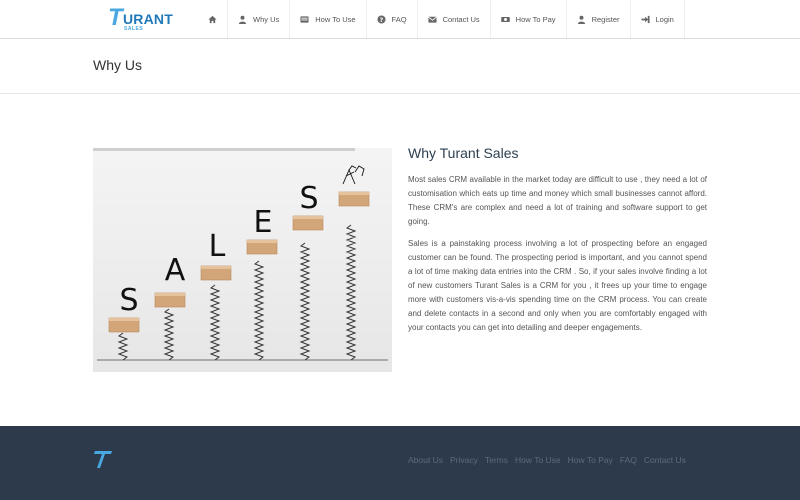 This screenshot has height=500, width=800. I want to click on nav-login-label: Login, so click(664, 19).